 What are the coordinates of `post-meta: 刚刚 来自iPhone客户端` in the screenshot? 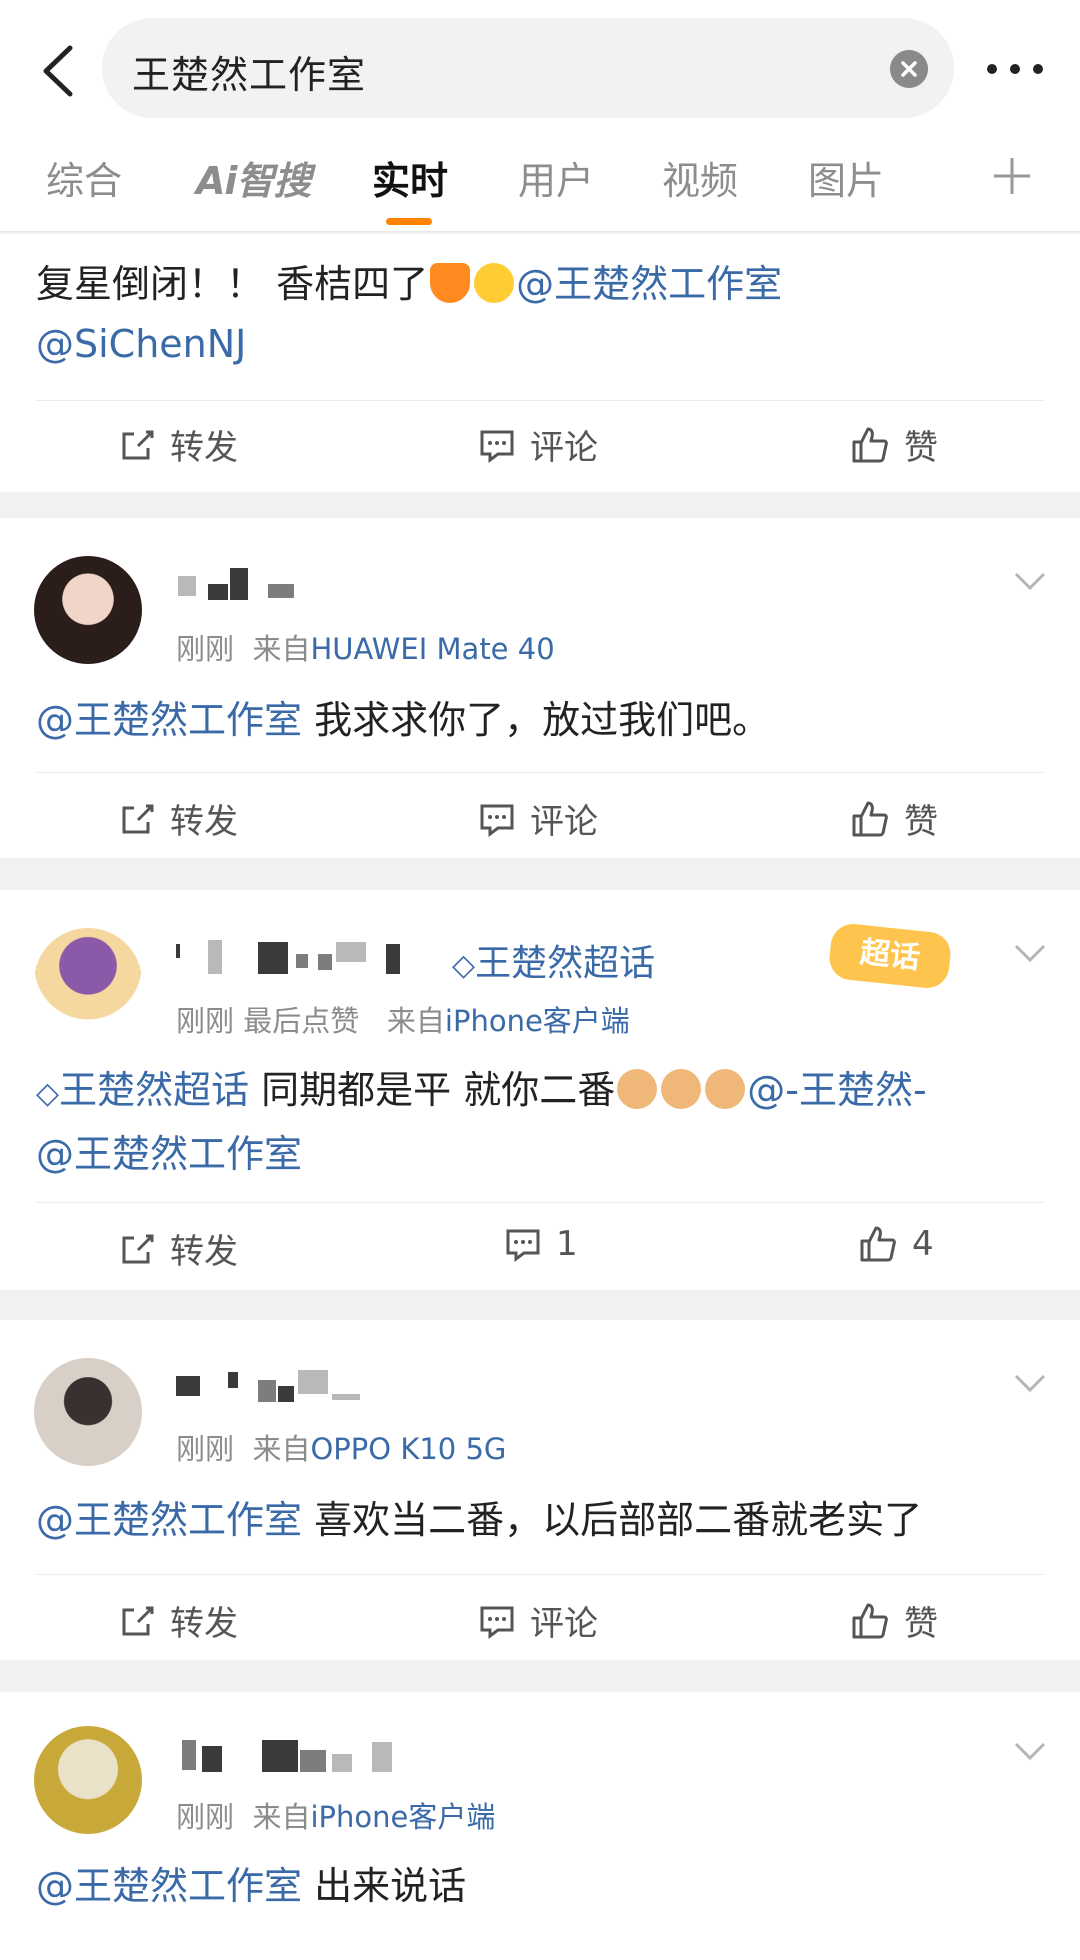 It's located at (336, 1817).